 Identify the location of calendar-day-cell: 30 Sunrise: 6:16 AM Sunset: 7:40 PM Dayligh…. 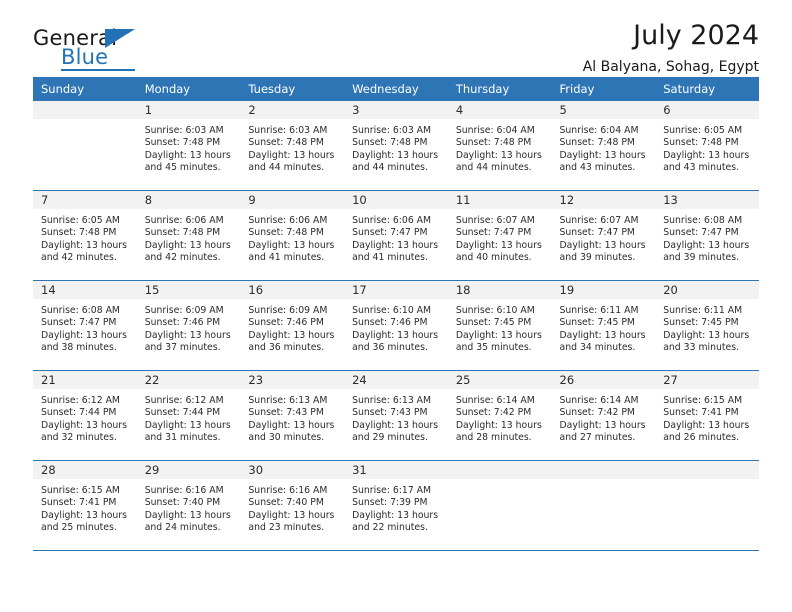
(292, 505).